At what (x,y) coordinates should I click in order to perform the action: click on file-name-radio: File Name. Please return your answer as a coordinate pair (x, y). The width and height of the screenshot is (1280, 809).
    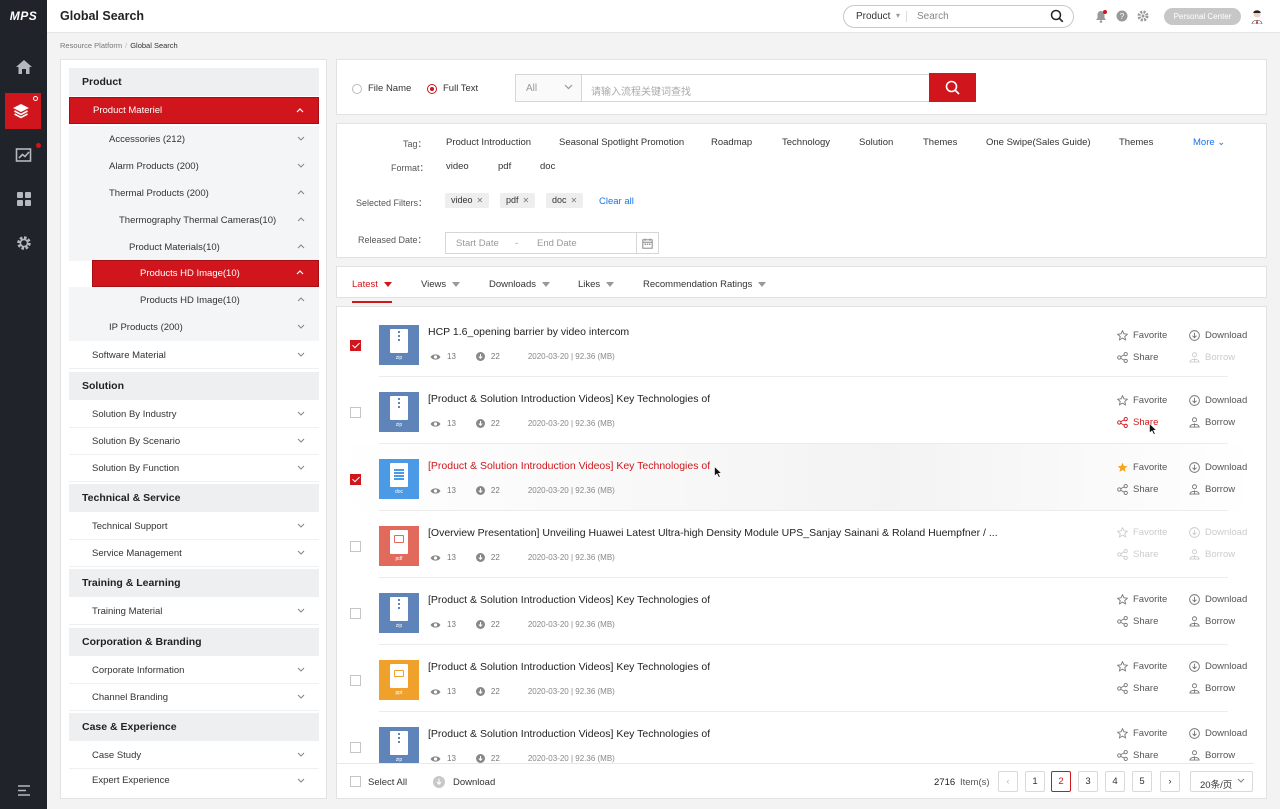
    Looking at the image, I should click on (381, 88).